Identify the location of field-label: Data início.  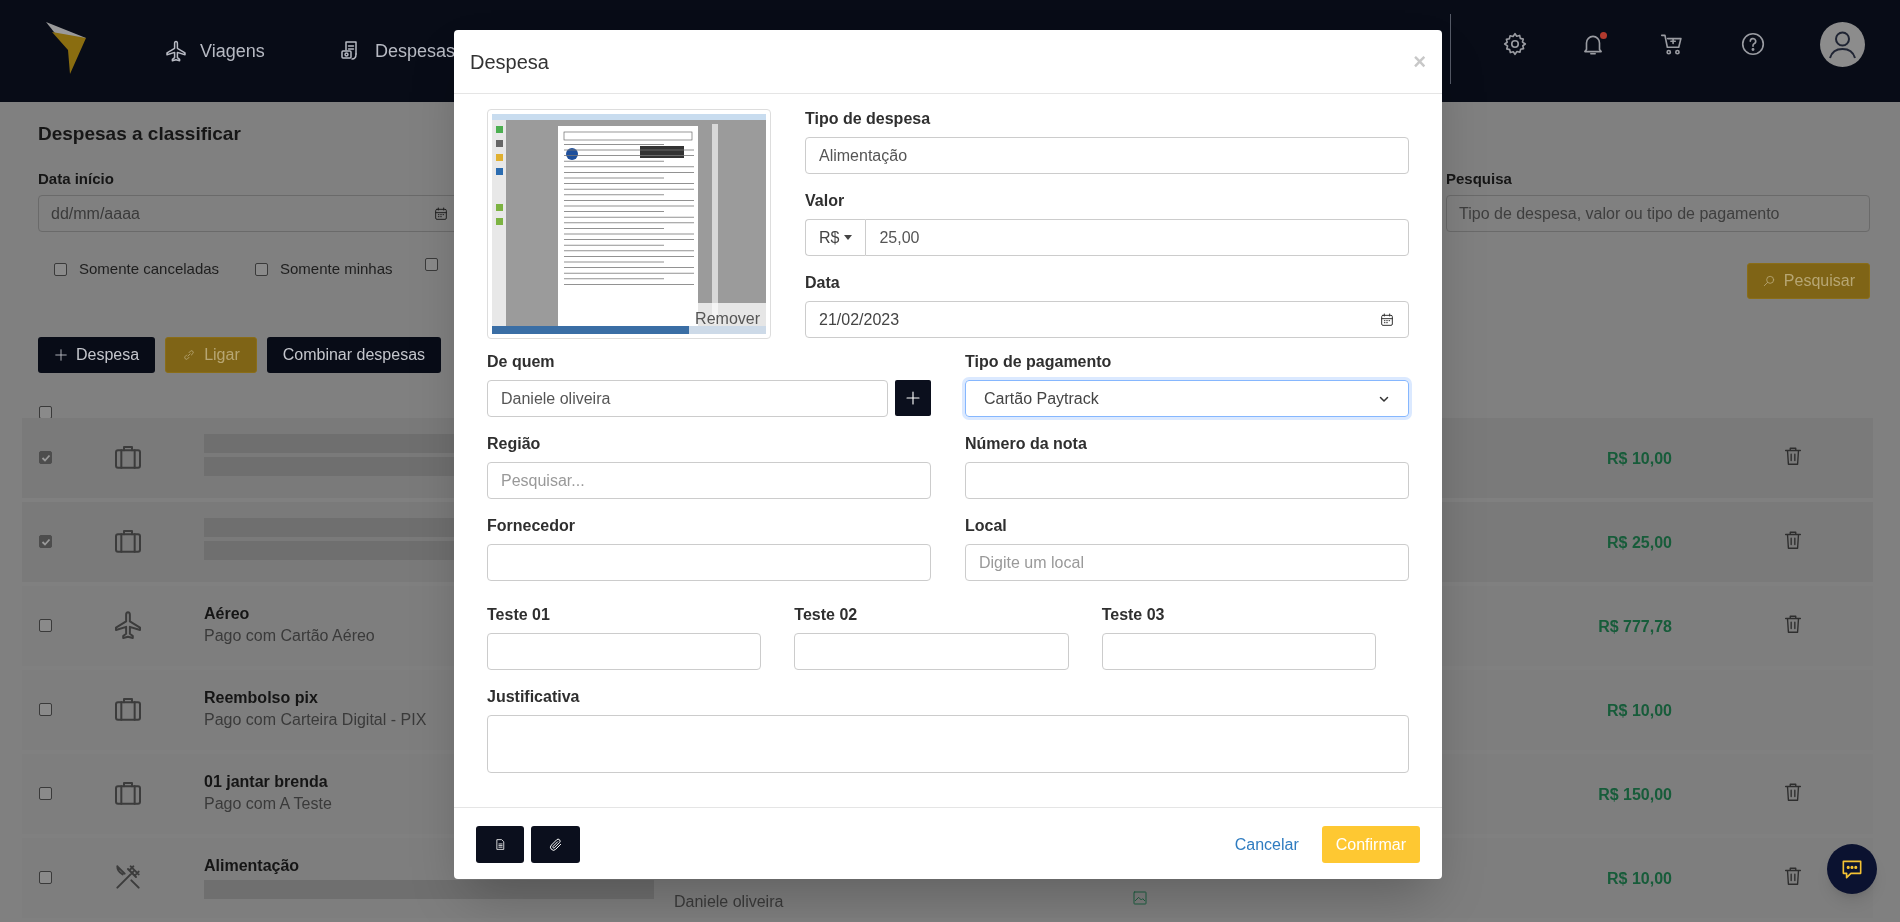
(76, 178).